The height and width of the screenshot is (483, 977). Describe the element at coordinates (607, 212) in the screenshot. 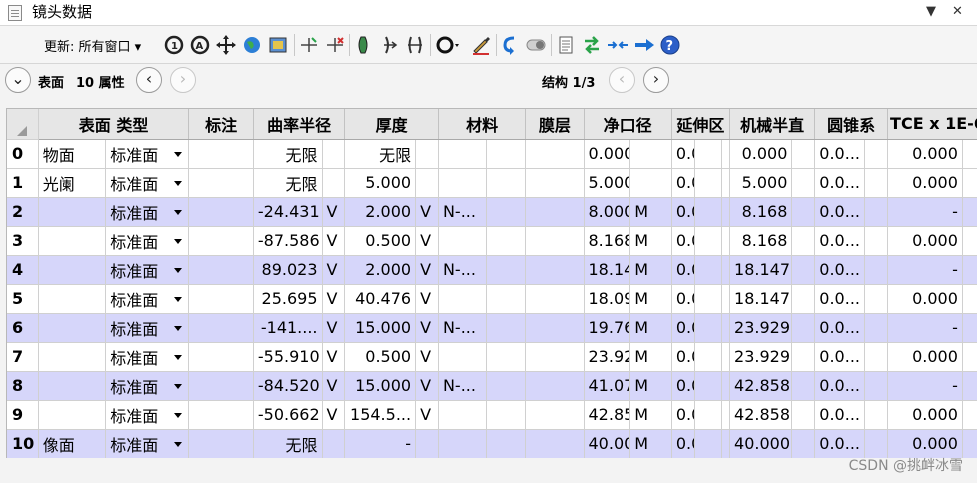

I see `clear-semi-dia-cell: 8.000` at that location.